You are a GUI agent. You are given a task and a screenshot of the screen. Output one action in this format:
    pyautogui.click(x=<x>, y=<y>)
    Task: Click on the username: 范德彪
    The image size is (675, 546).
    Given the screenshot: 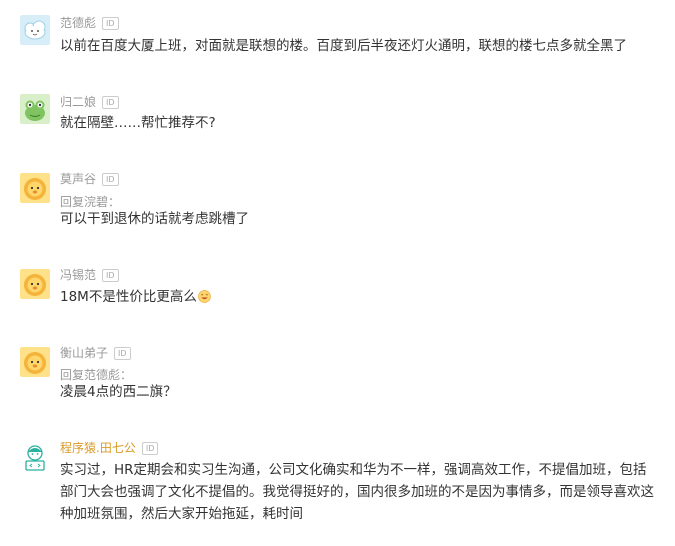 What is the action you would take?
    pyautogui.click(x=78, y=23)
    